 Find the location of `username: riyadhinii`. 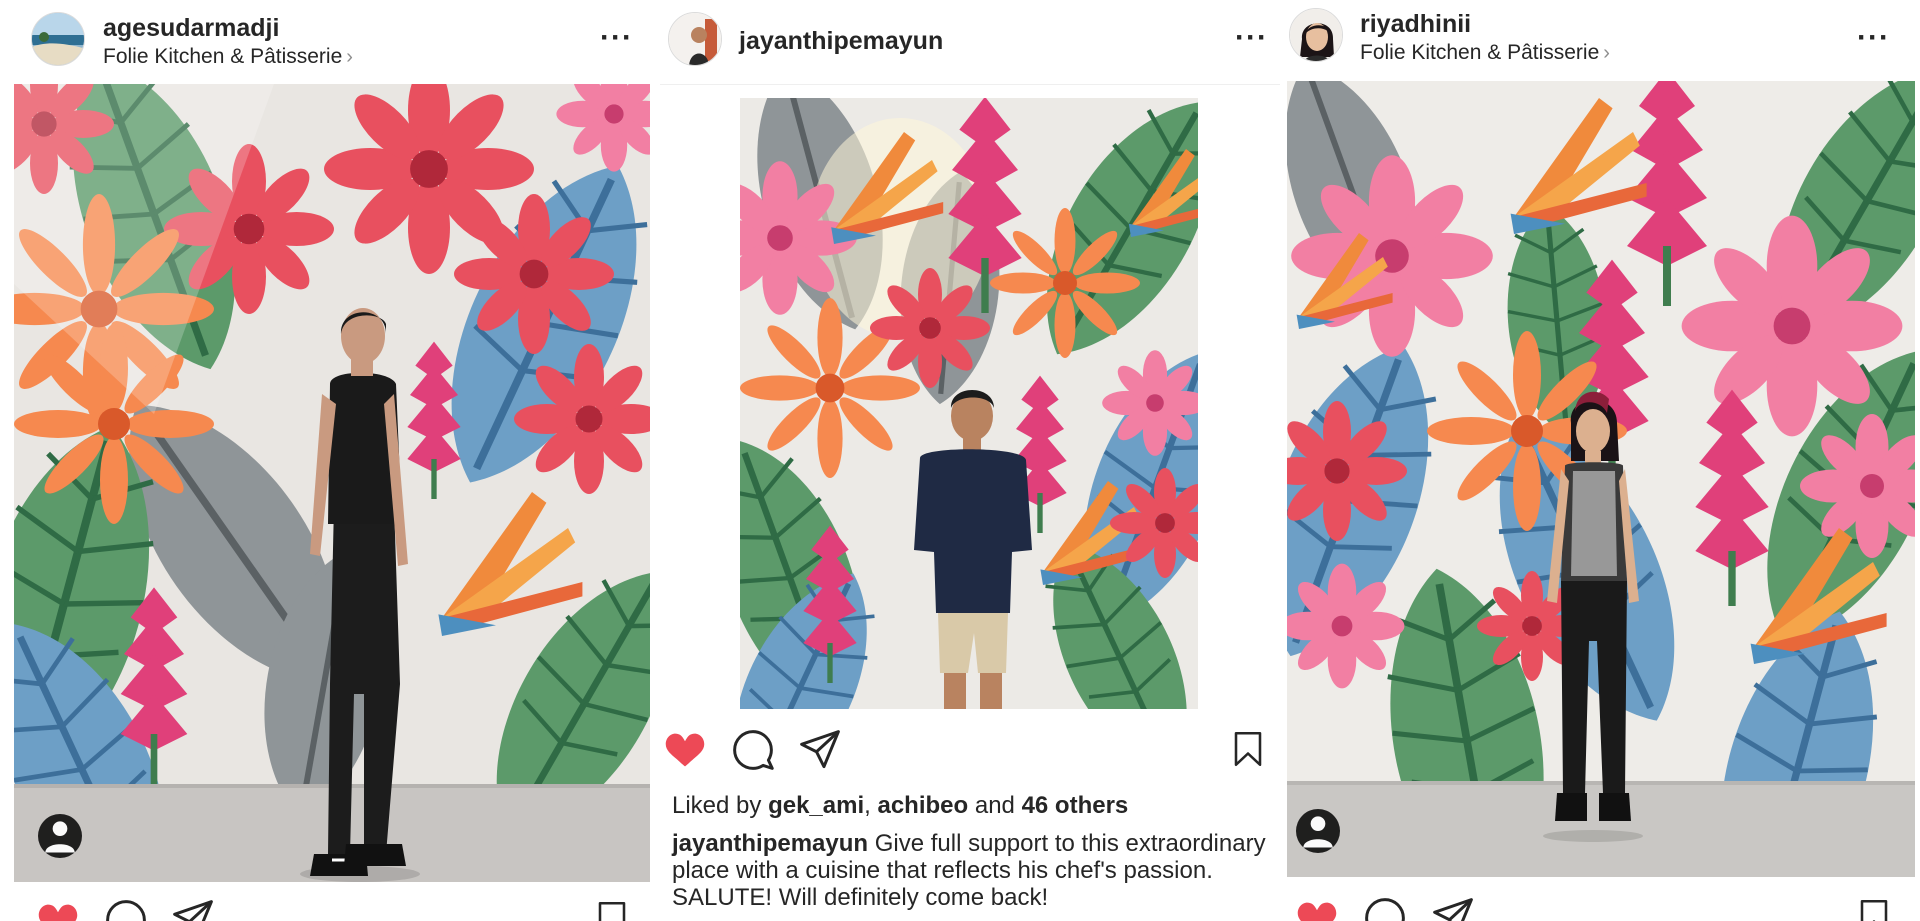

username: riyadhinii is located at coordinates (1415, 24).